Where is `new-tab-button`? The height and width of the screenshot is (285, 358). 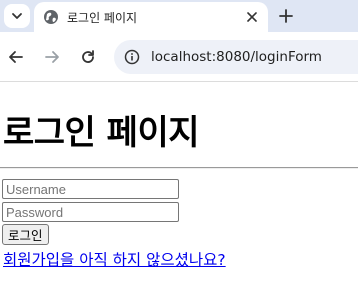
new-tab-button is located at coordinates (286, 16).